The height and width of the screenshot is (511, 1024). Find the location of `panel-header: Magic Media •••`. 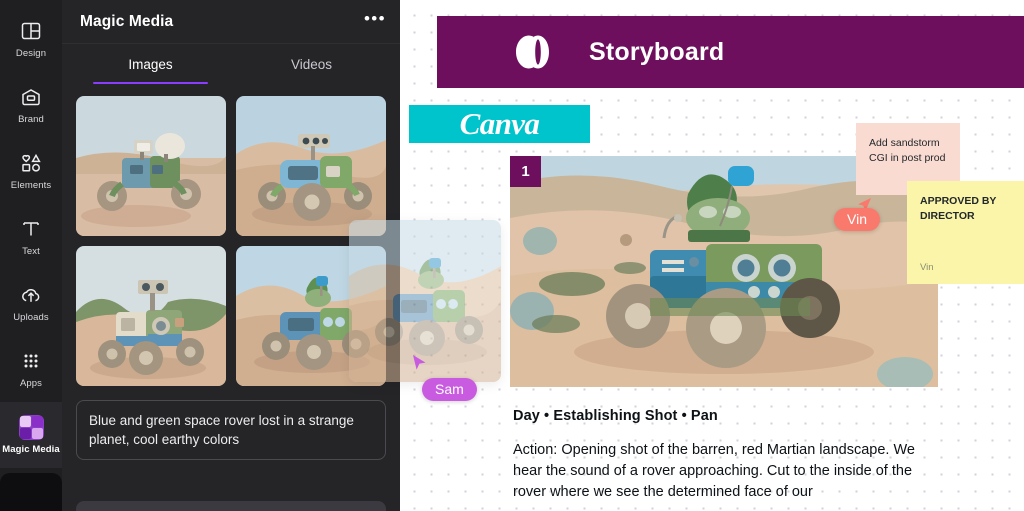

panel-header: Magic Media ••• is located at coordinates (231, 22).